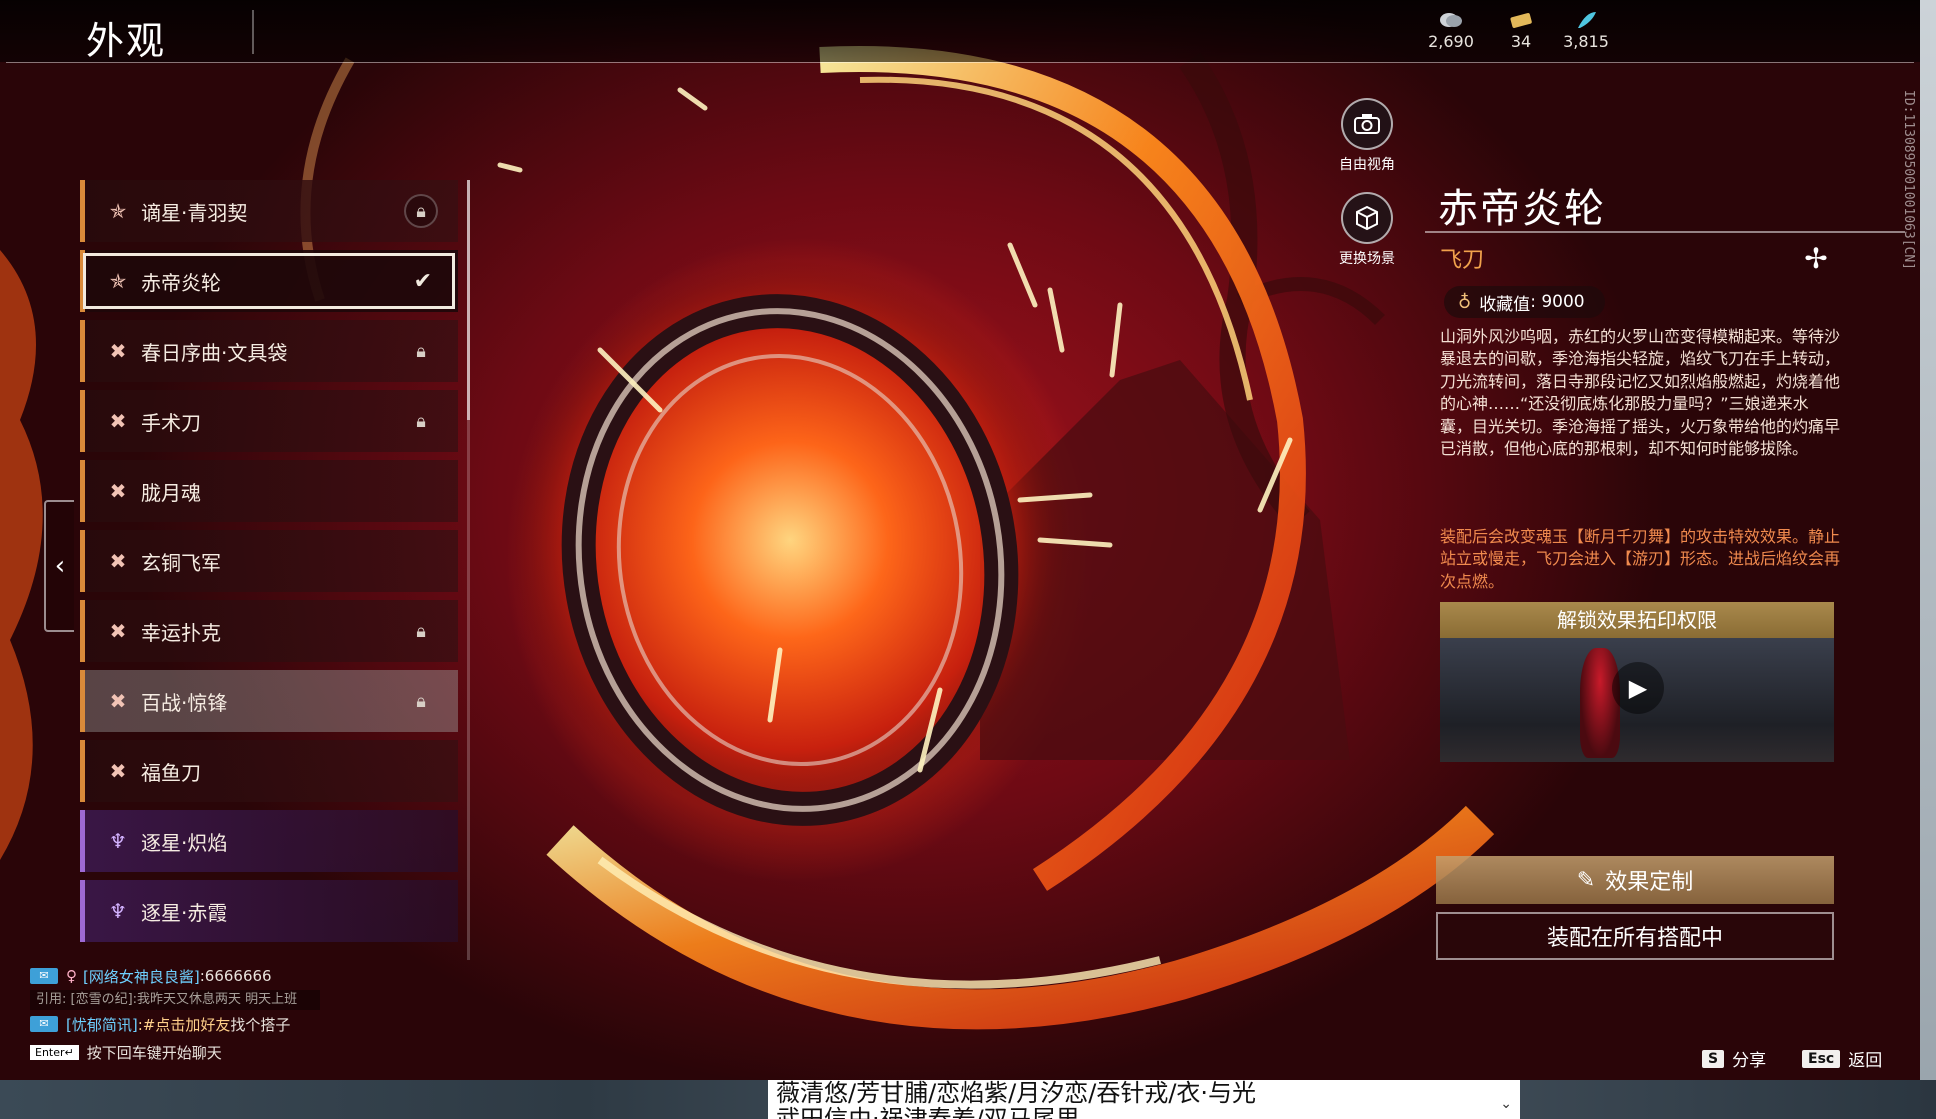  I want to click on cube-icon, so click(1367, 218).